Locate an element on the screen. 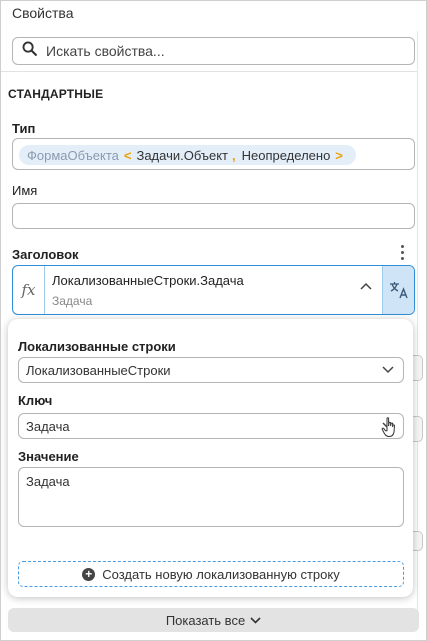  chevron-up-icon is located at coordinates (366, 287).